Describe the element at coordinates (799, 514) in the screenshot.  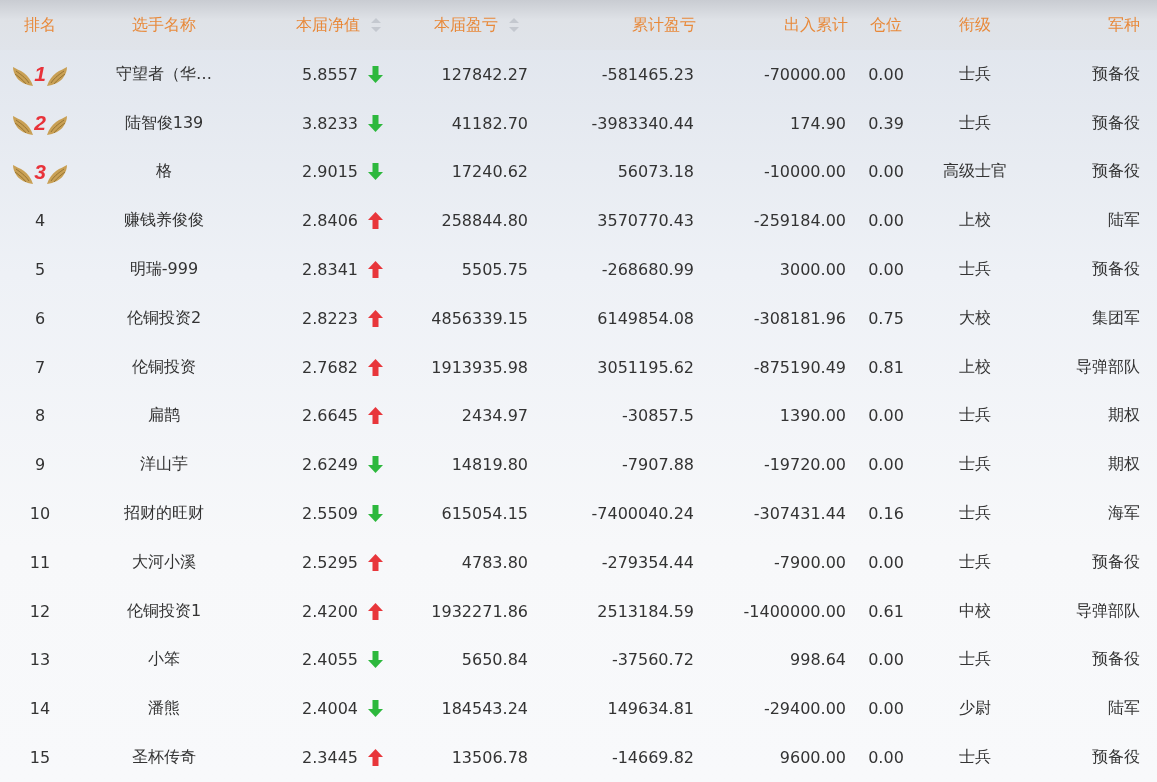
I see `inout-value: -307431.44` at that location.